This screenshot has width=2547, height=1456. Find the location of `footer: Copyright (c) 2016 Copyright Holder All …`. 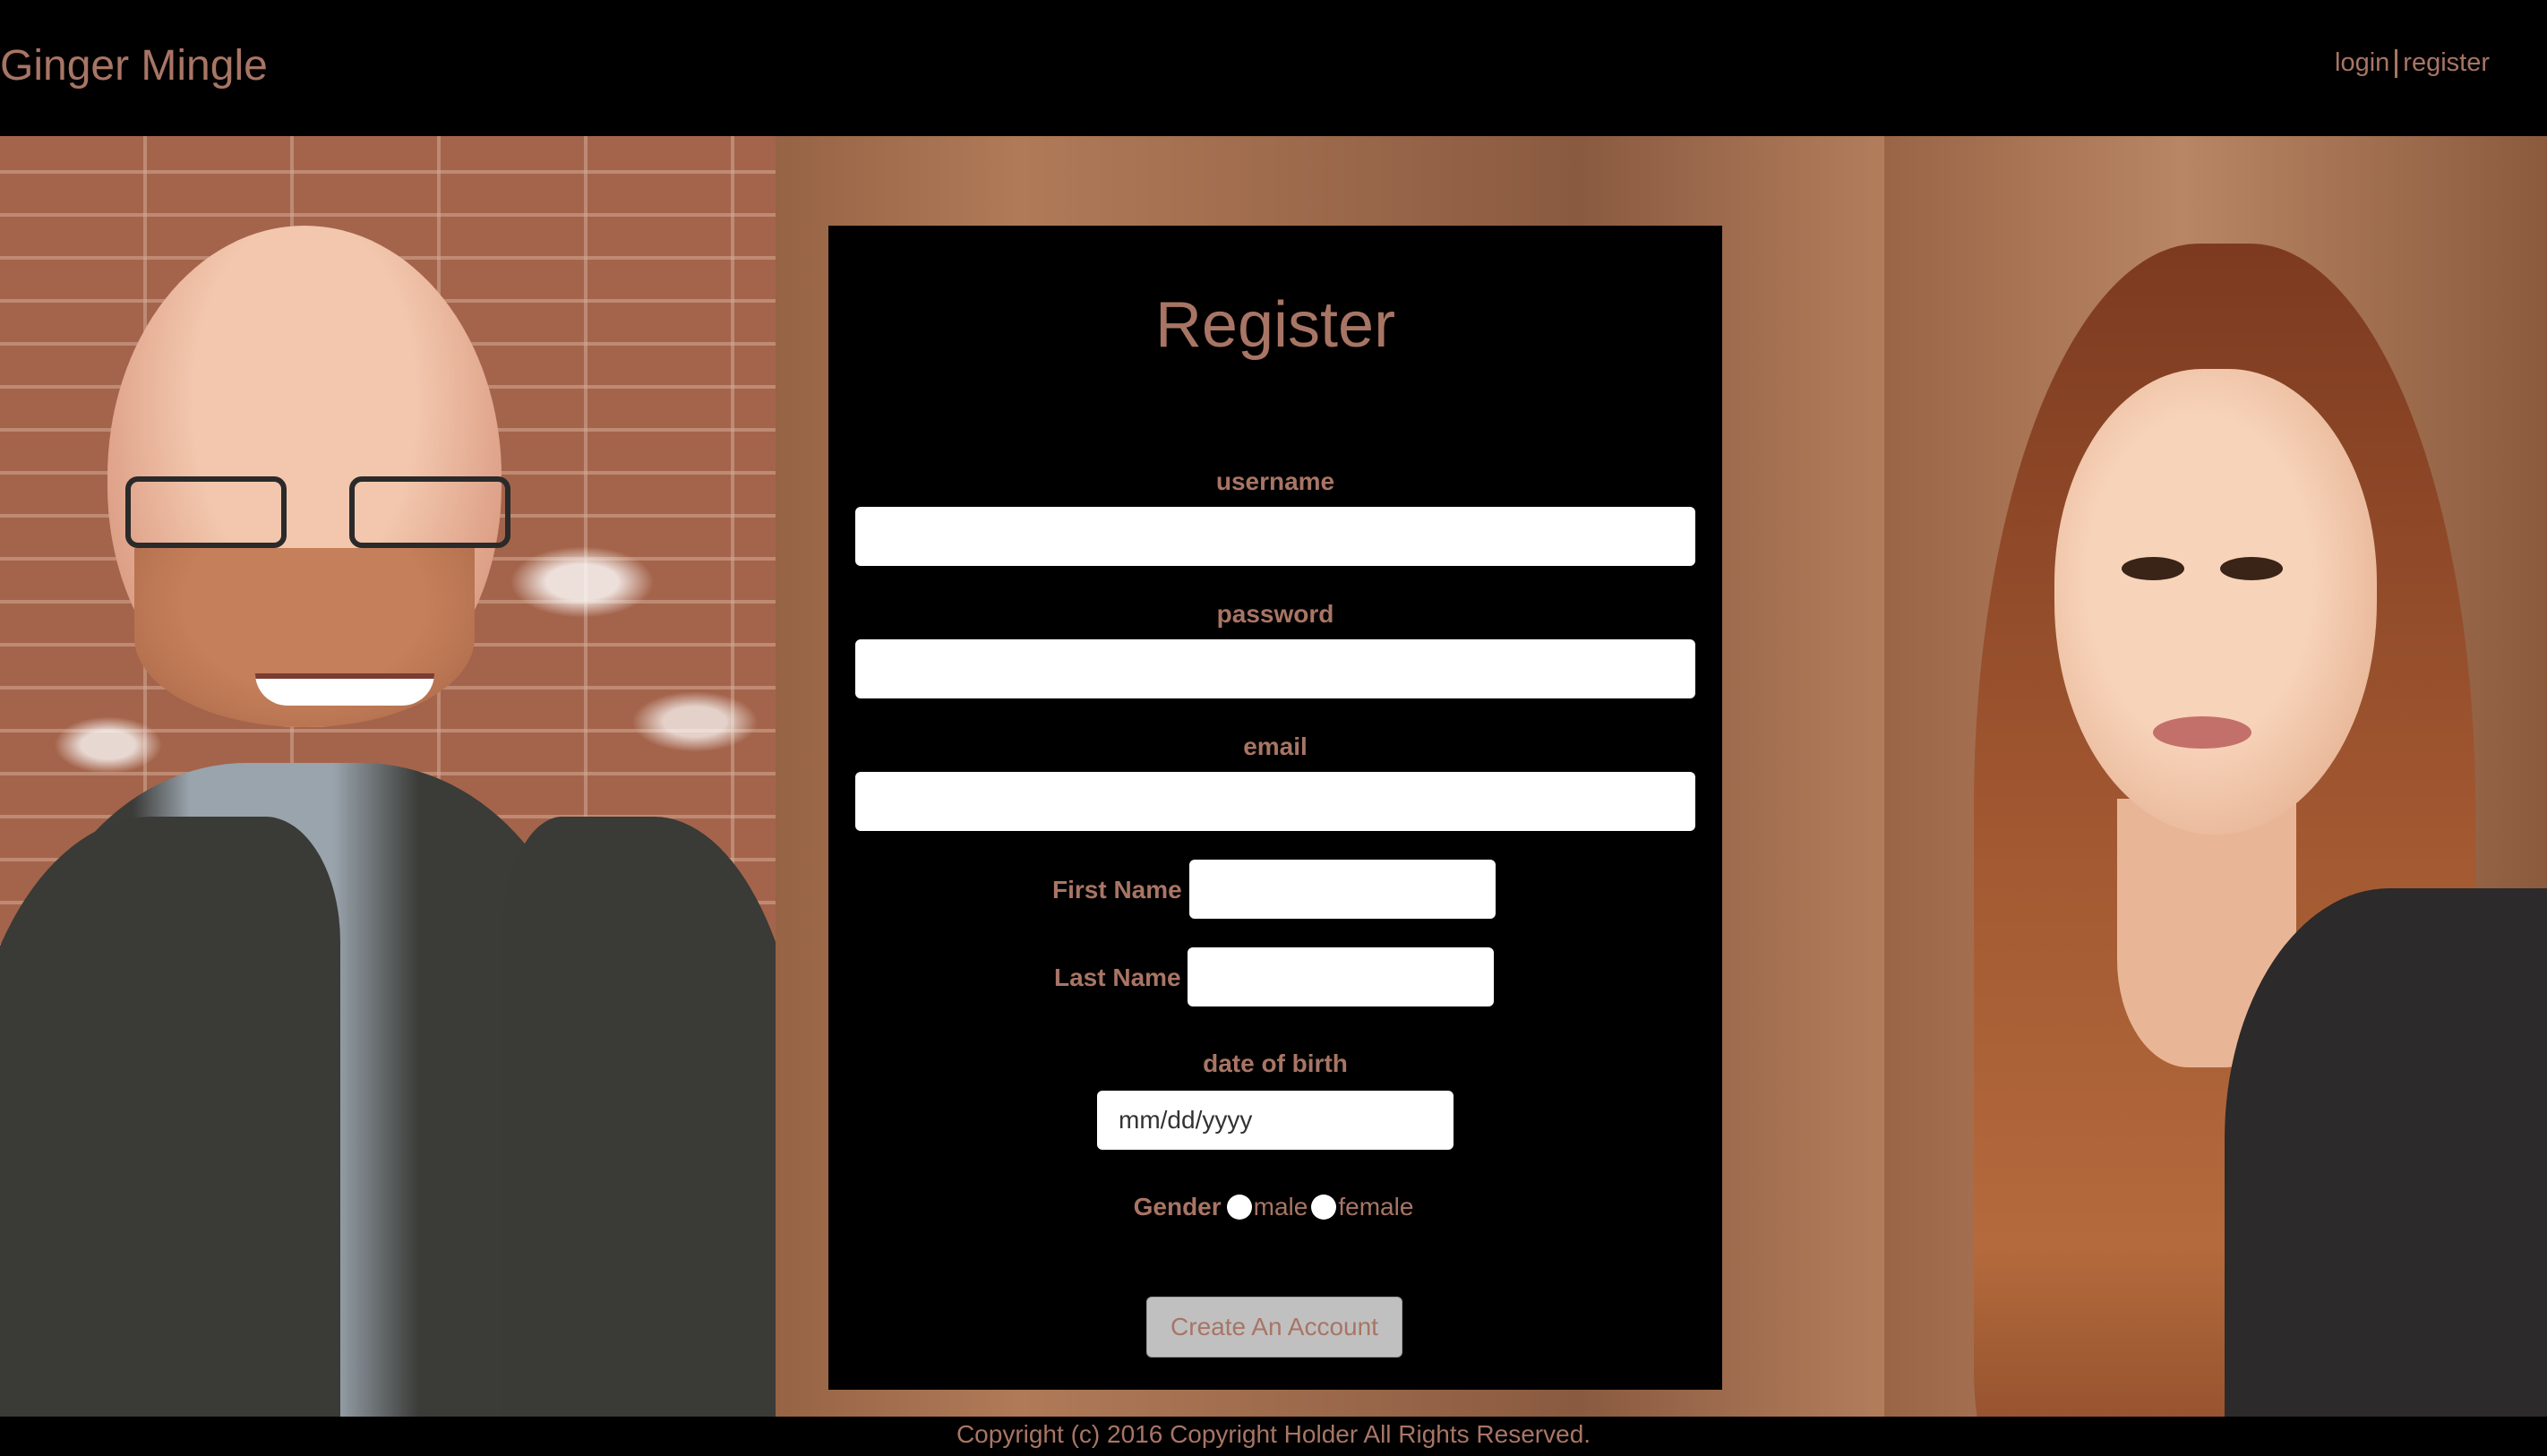

footer: Copyright (c) 2016 Copyright Holder All … is located at coordinates (1273, 1436).